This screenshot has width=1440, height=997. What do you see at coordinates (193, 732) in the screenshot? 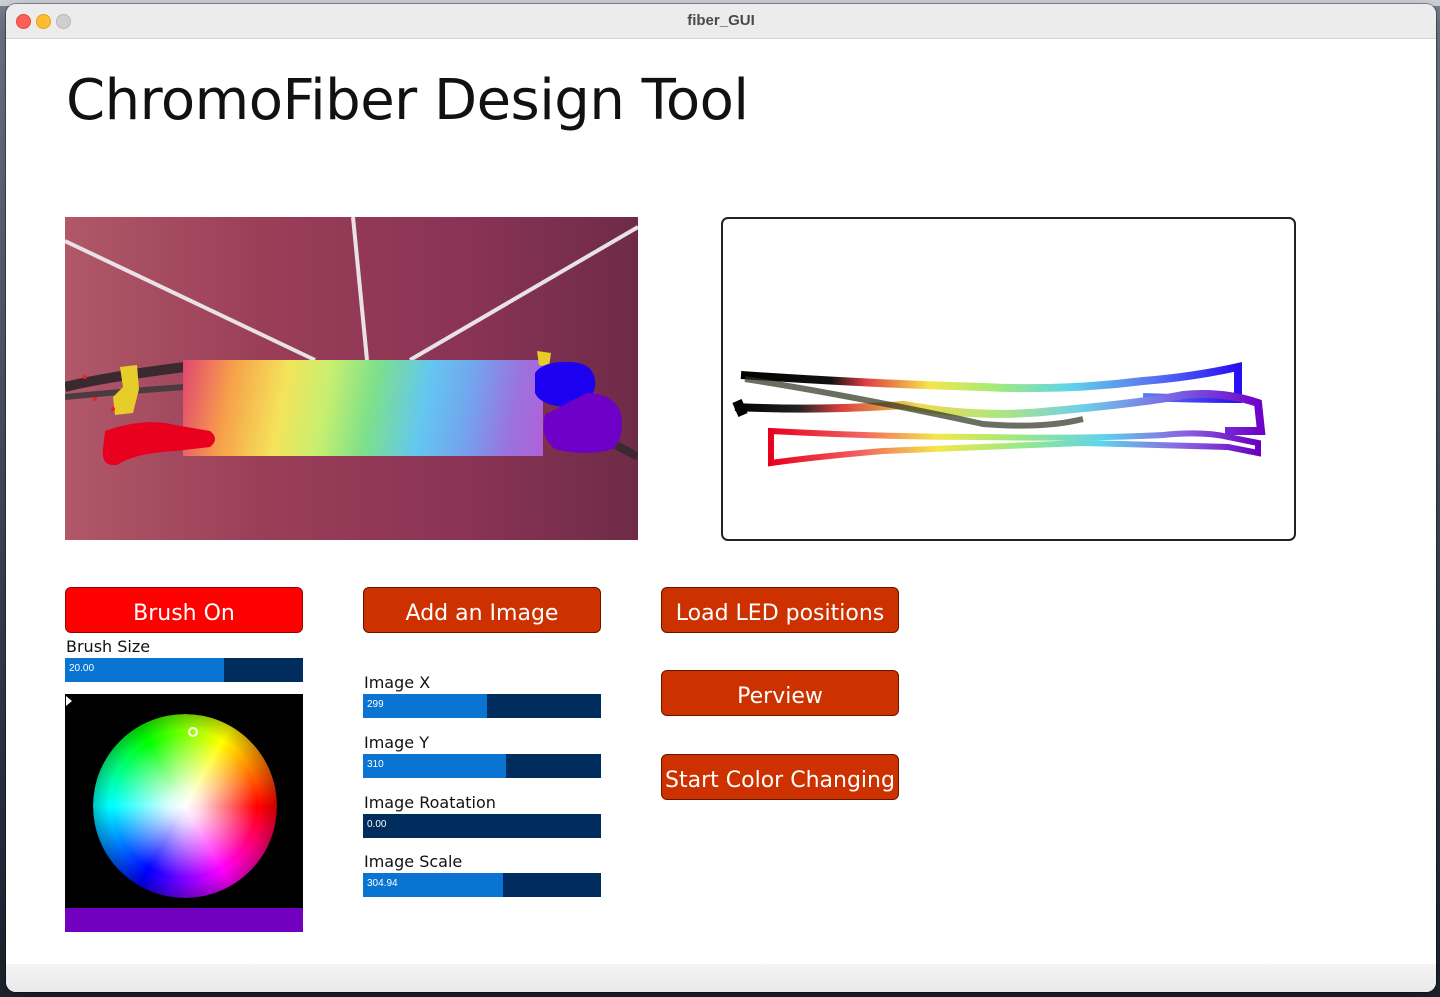
I see `color-picker-handle` at bounding box center [193, 732].